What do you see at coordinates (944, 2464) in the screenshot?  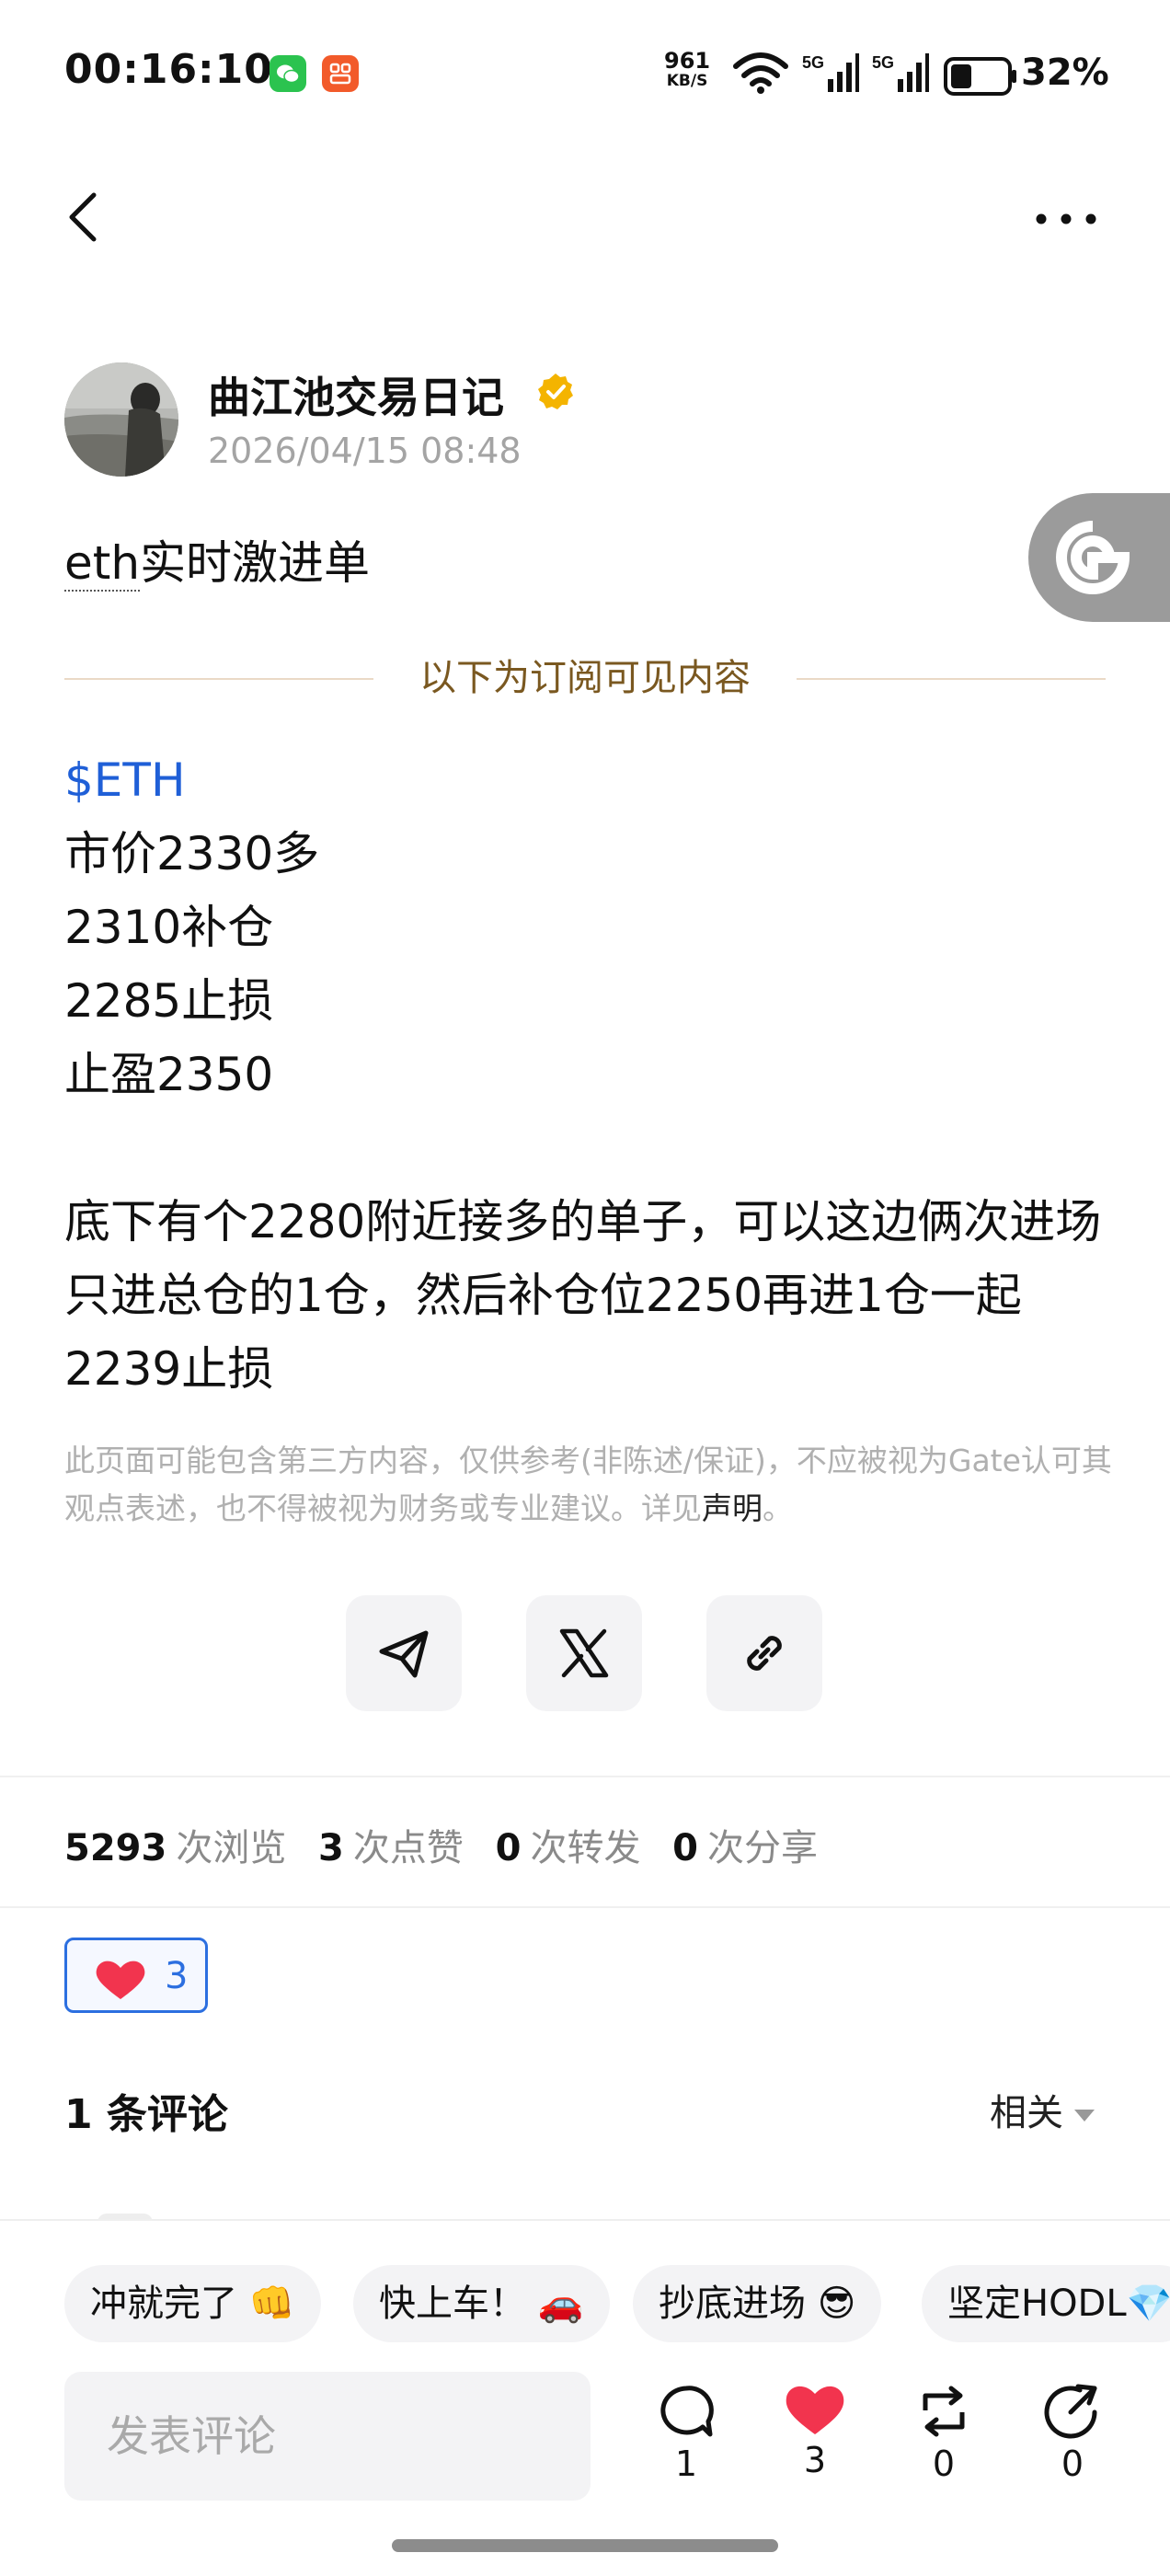 I see `repost-count: 0` at bounding box center [944, 2464].